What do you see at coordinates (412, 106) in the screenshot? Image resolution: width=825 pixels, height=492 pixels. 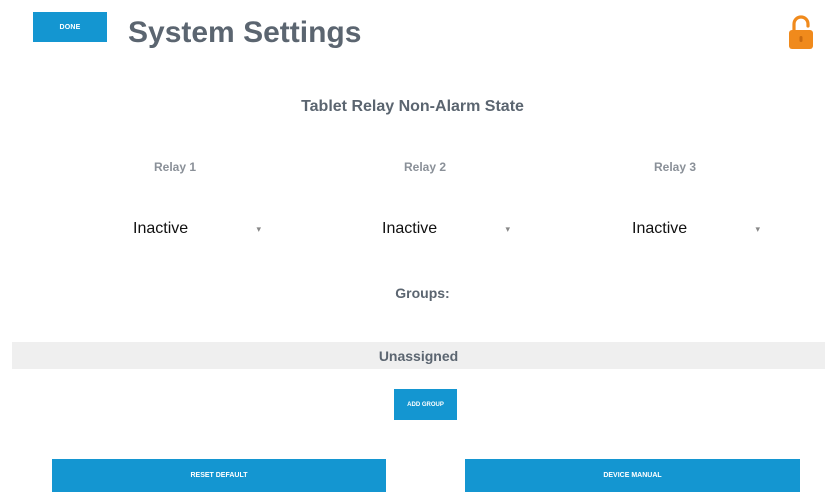 I see `relay-section-title: Tablet Relay Non-Alarm State` at bounding box center [412, 106].